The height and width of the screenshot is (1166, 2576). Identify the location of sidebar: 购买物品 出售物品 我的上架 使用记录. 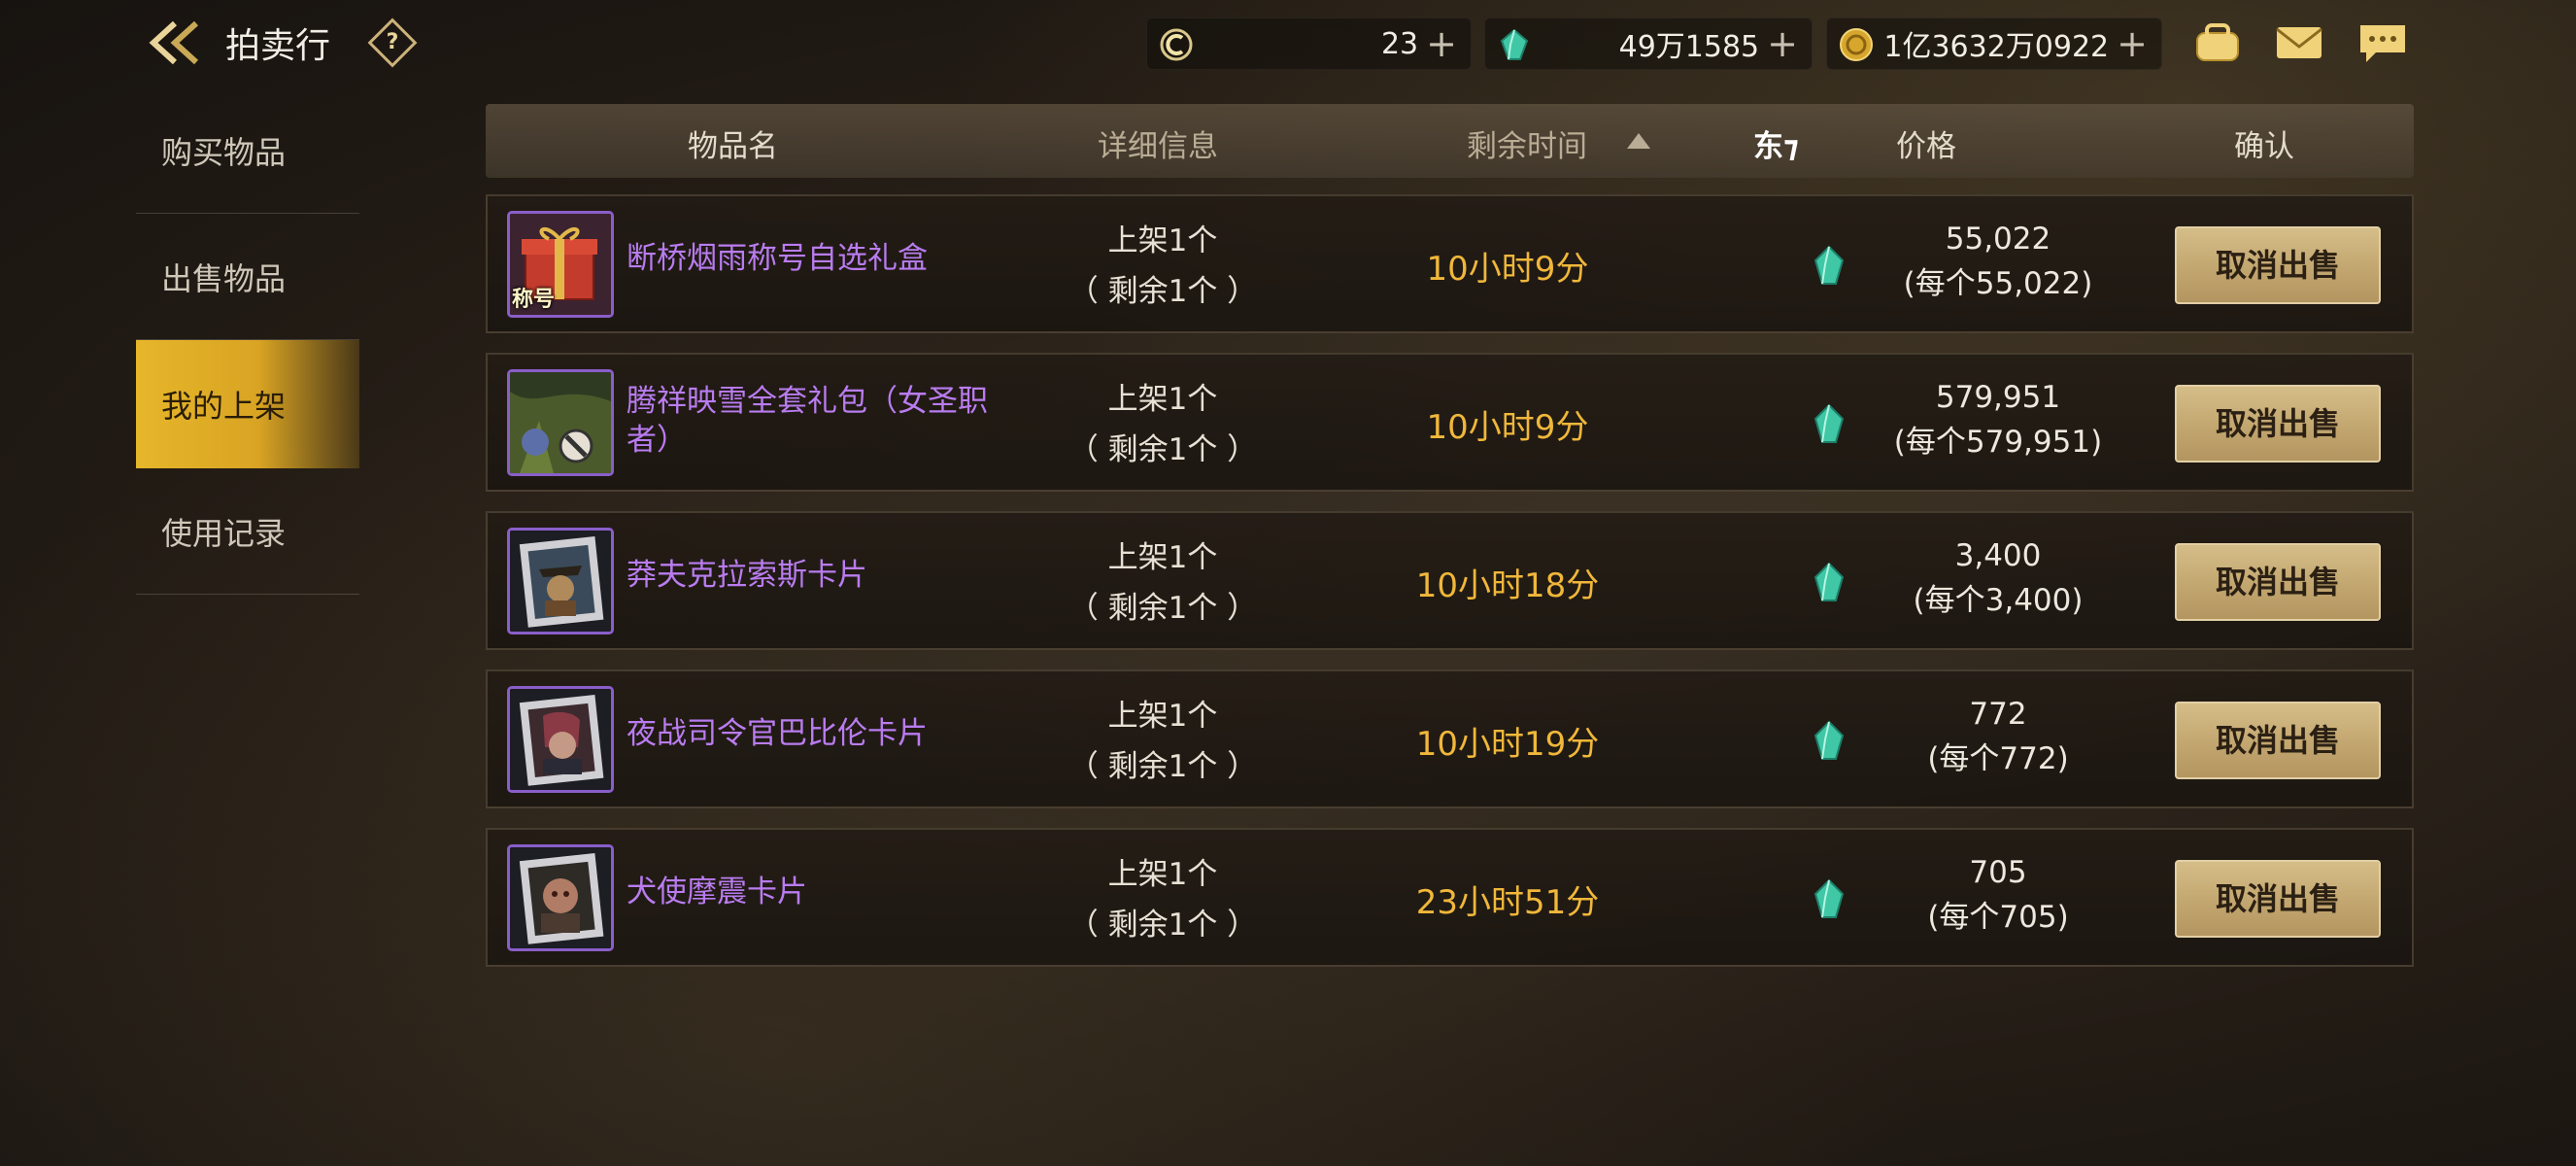
(247, 341).